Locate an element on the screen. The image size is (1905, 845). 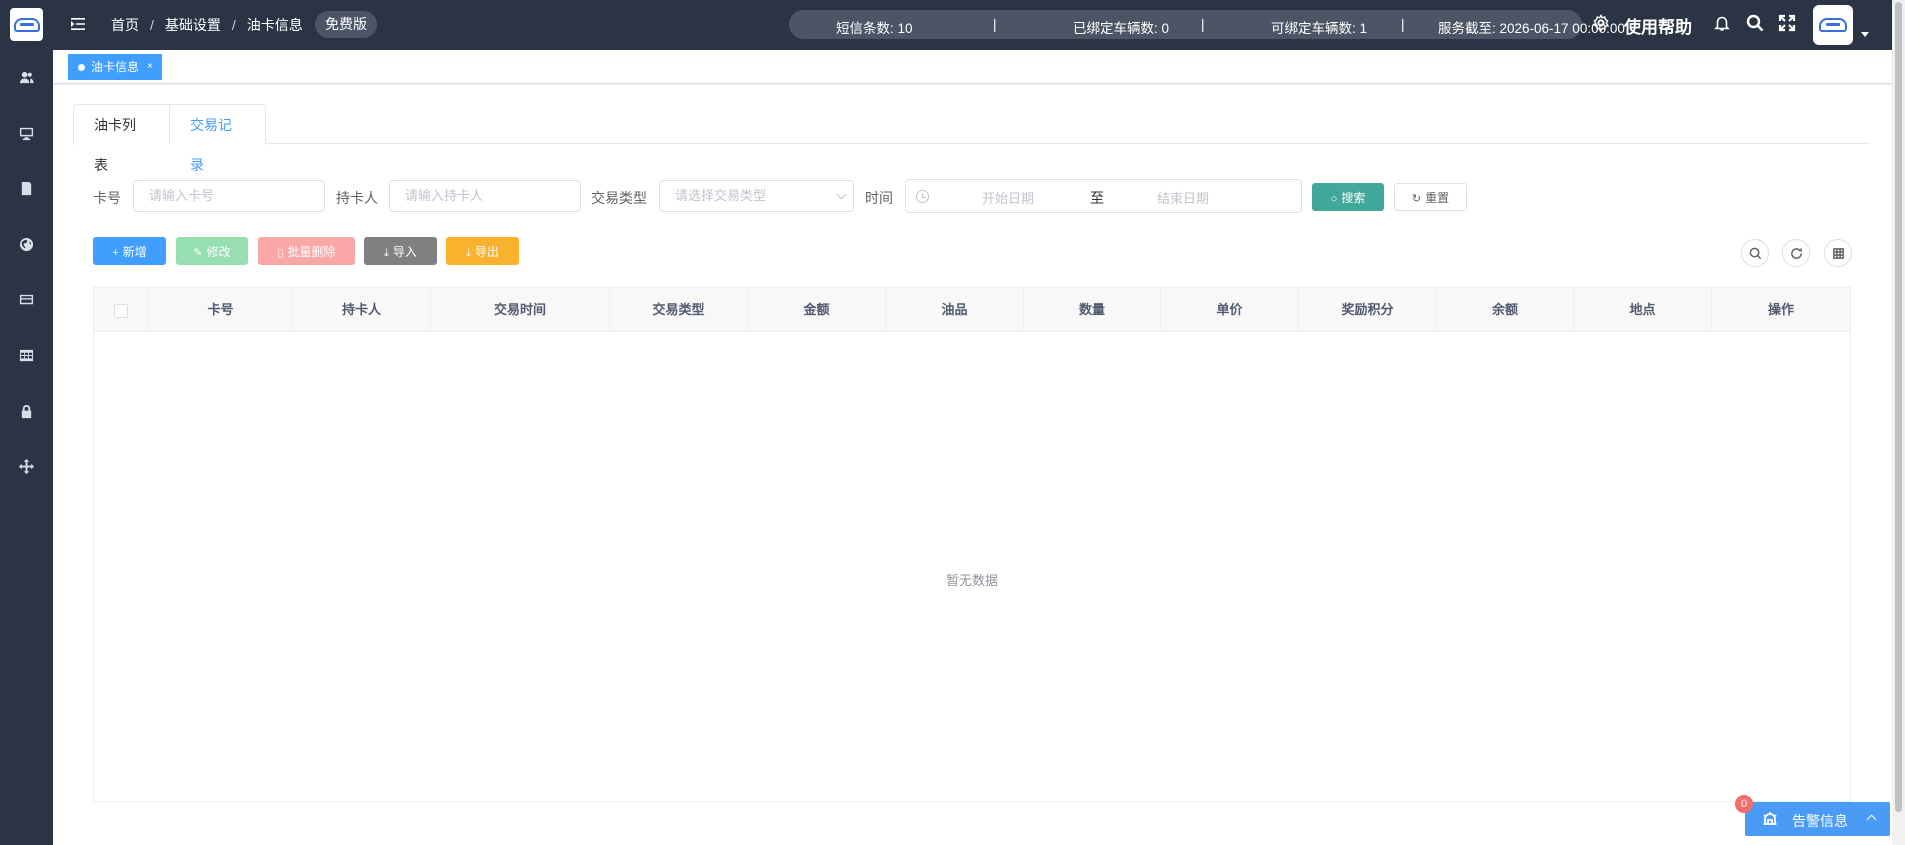
trade-type-select: 请选择交易类型 is located at coordinates (756, 196).